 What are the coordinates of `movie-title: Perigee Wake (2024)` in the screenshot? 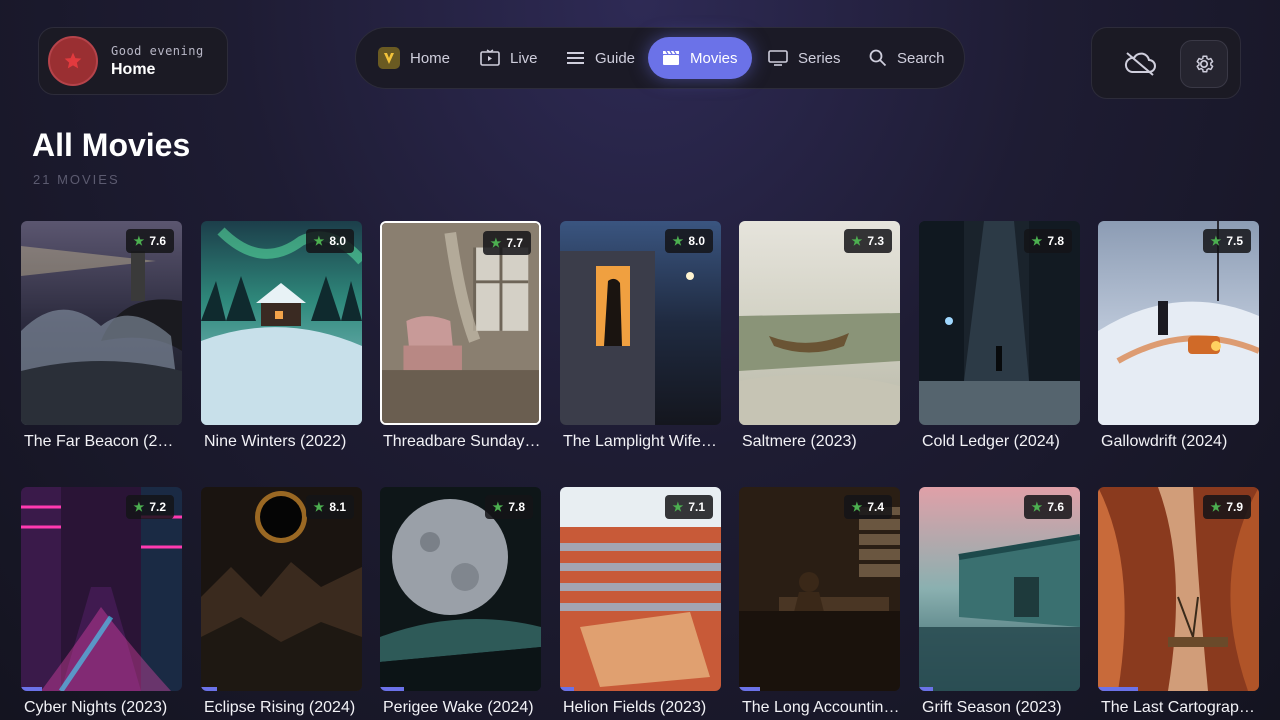 It's located at (458, 707).